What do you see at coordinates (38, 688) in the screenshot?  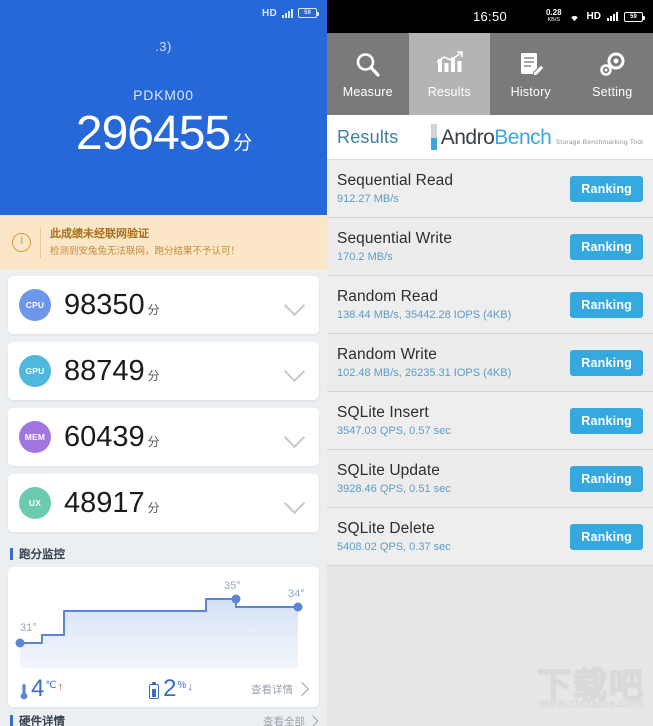 I see `temperature-delta-value: 4` at bounding box center [38, 688].